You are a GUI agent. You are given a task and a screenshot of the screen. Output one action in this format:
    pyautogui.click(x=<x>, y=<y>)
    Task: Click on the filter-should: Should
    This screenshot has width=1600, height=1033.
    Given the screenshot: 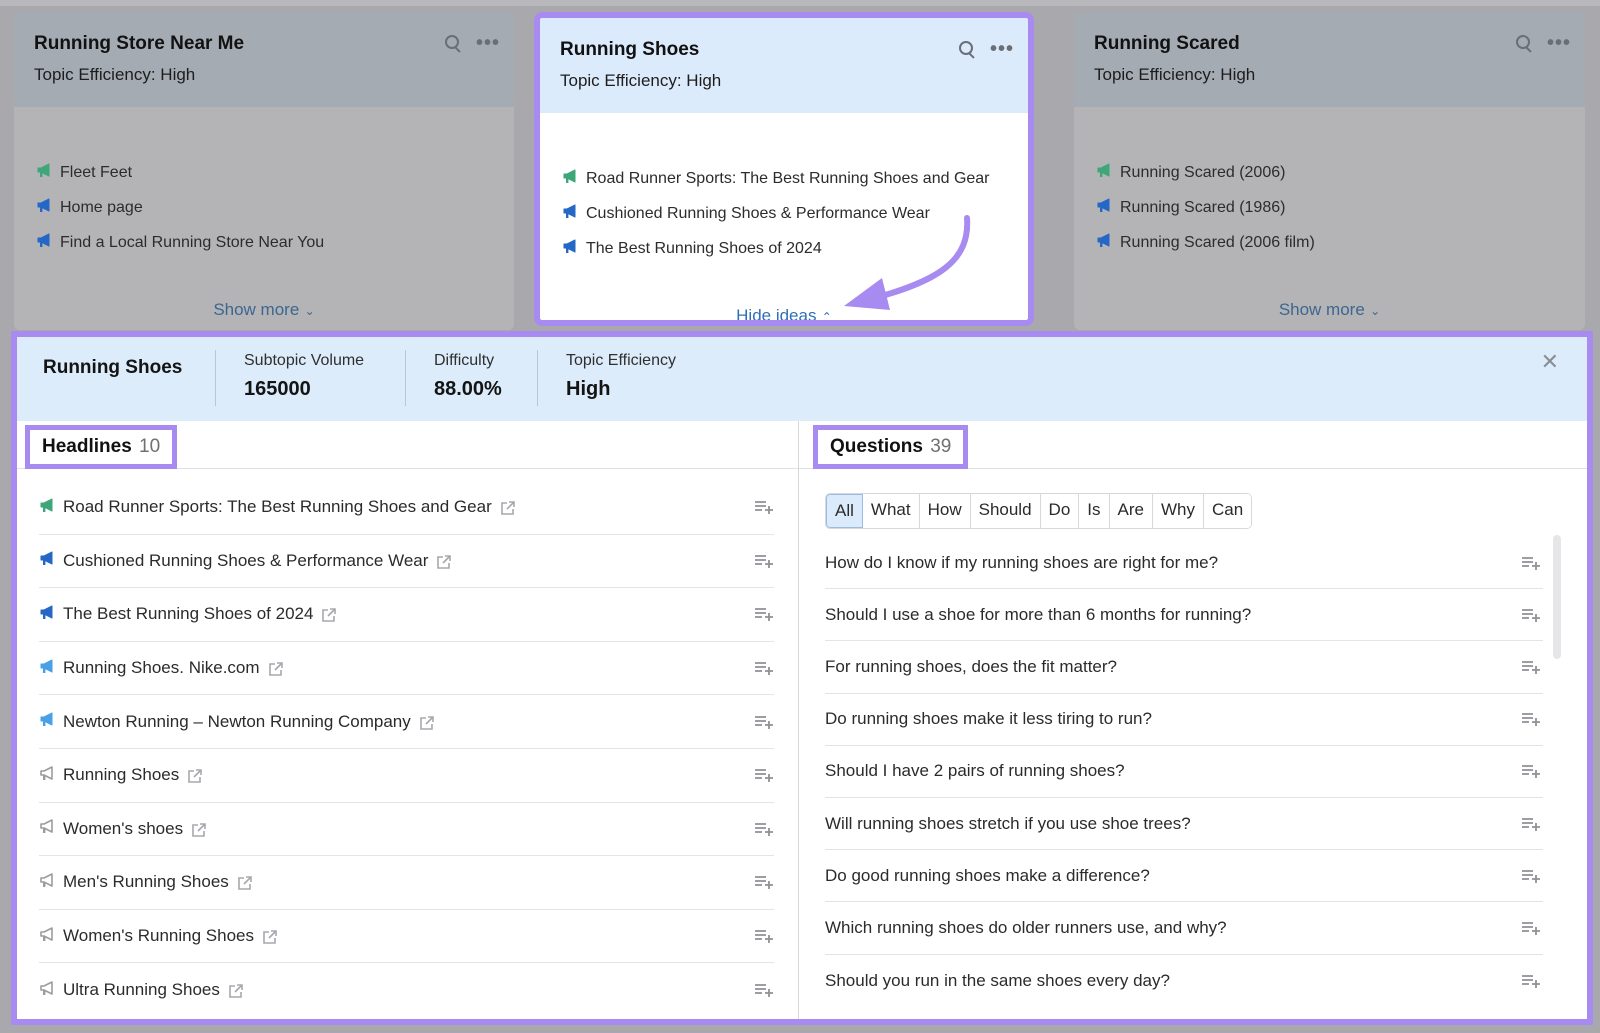 What is the action you would take?
    pyautogui.click(x=1005, y=511)
    